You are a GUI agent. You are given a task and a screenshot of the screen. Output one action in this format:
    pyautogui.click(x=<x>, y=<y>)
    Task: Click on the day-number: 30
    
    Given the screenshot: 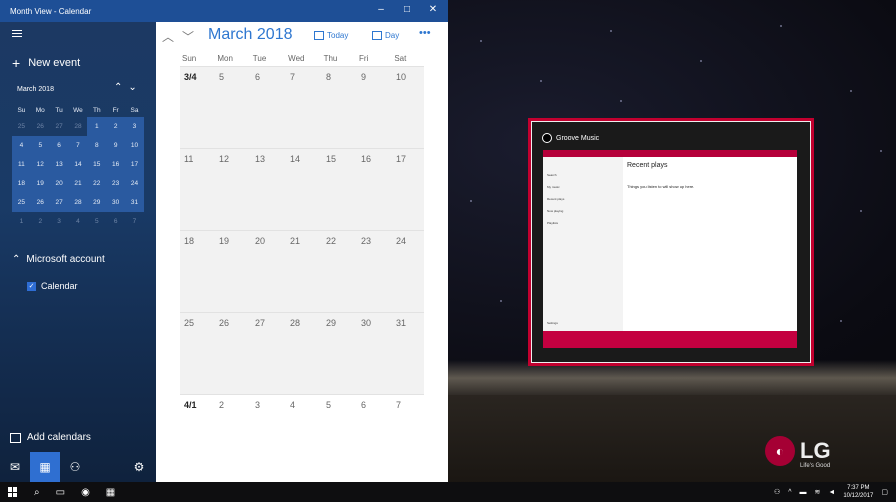 What is the action you would take?
    pyautogui.click(x=366, y=323)
    